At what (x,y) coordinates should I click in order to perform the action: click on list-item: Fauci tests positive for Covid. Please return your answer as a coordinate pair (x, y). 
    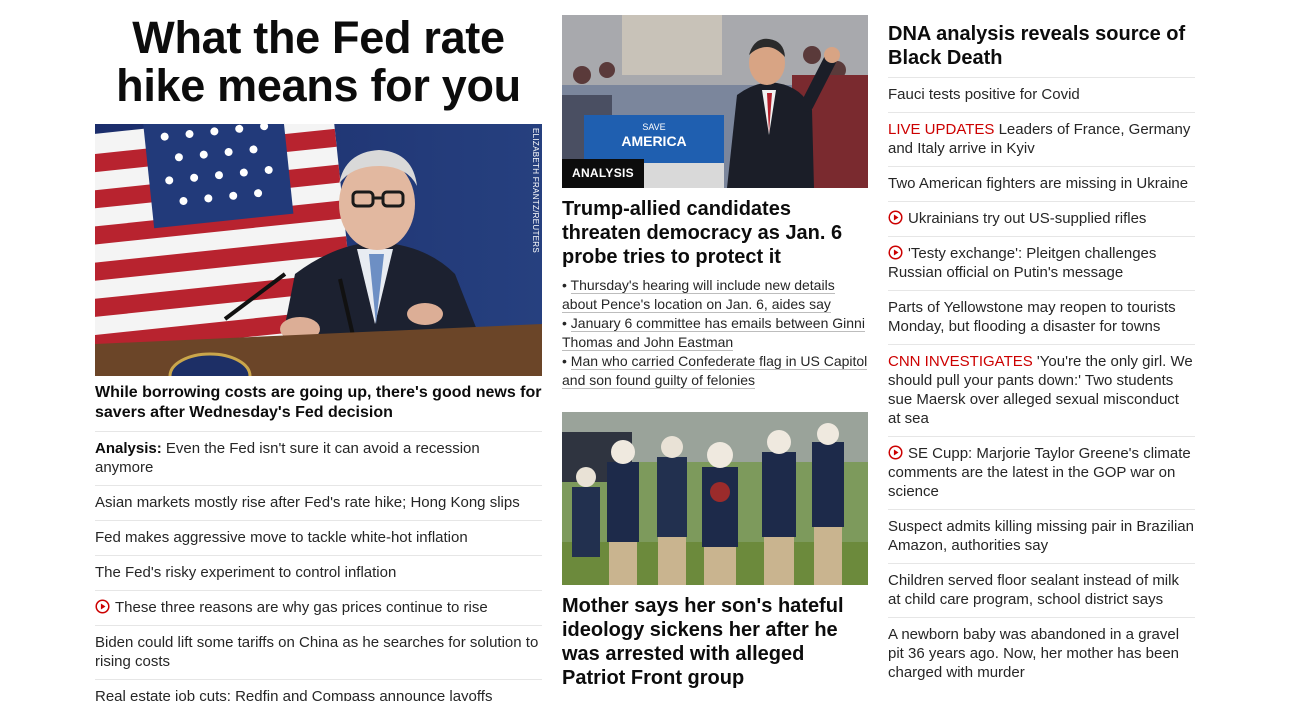
    Looking at the image, I should click on (1041, 94).